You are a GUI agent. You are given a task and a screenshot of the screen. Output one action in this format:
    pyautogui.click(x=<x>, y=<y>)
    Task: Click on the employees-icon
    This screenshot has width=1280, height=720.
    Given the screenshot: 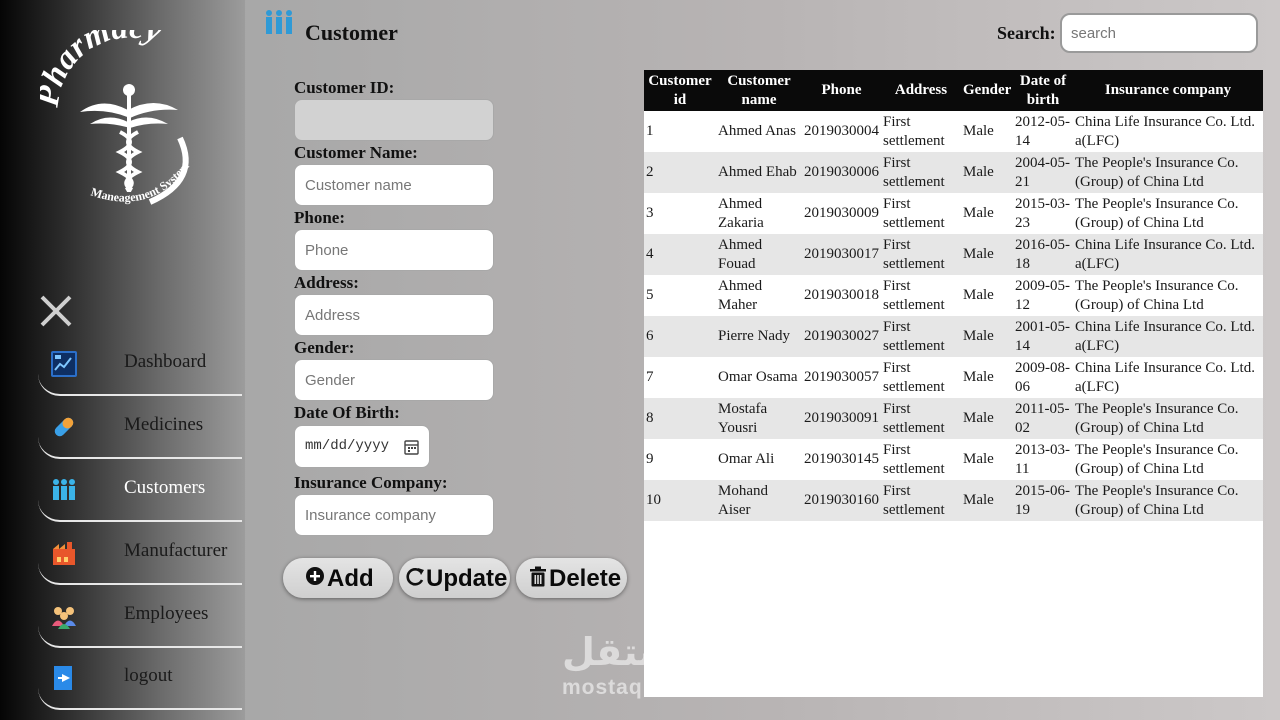 What is the action you would take?
    pyautogui.click(x=64, y=618)
    